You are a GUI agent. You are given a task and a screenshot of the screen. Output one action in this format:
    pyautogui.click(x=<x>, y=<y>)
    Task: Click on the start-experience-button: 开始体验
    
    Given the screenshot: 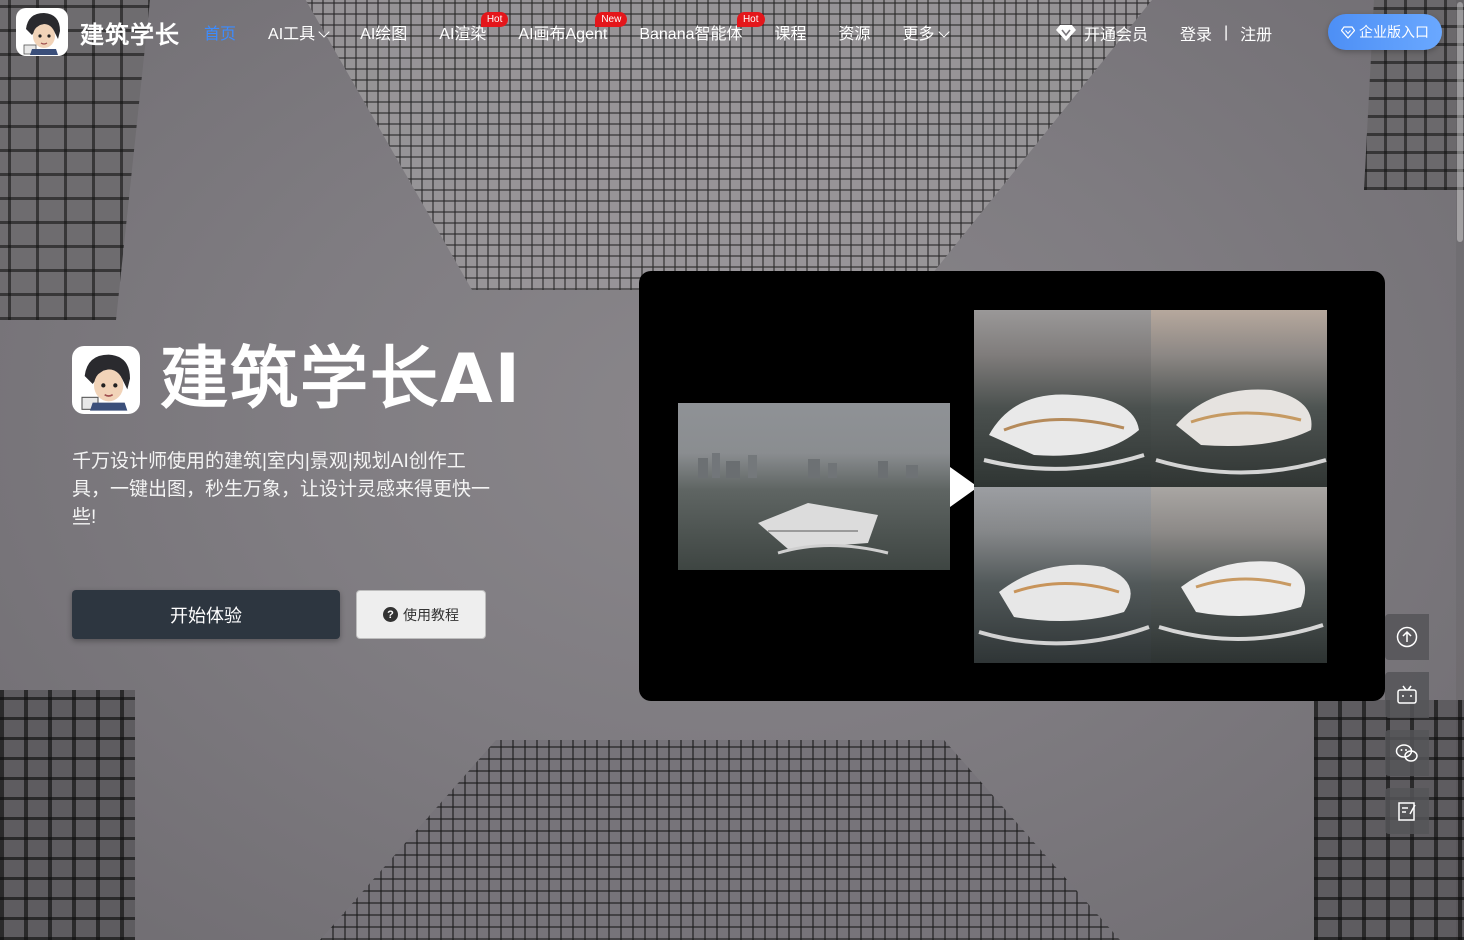 What is the action you would take?
    pyautogui.click(x=206, y=614)
    